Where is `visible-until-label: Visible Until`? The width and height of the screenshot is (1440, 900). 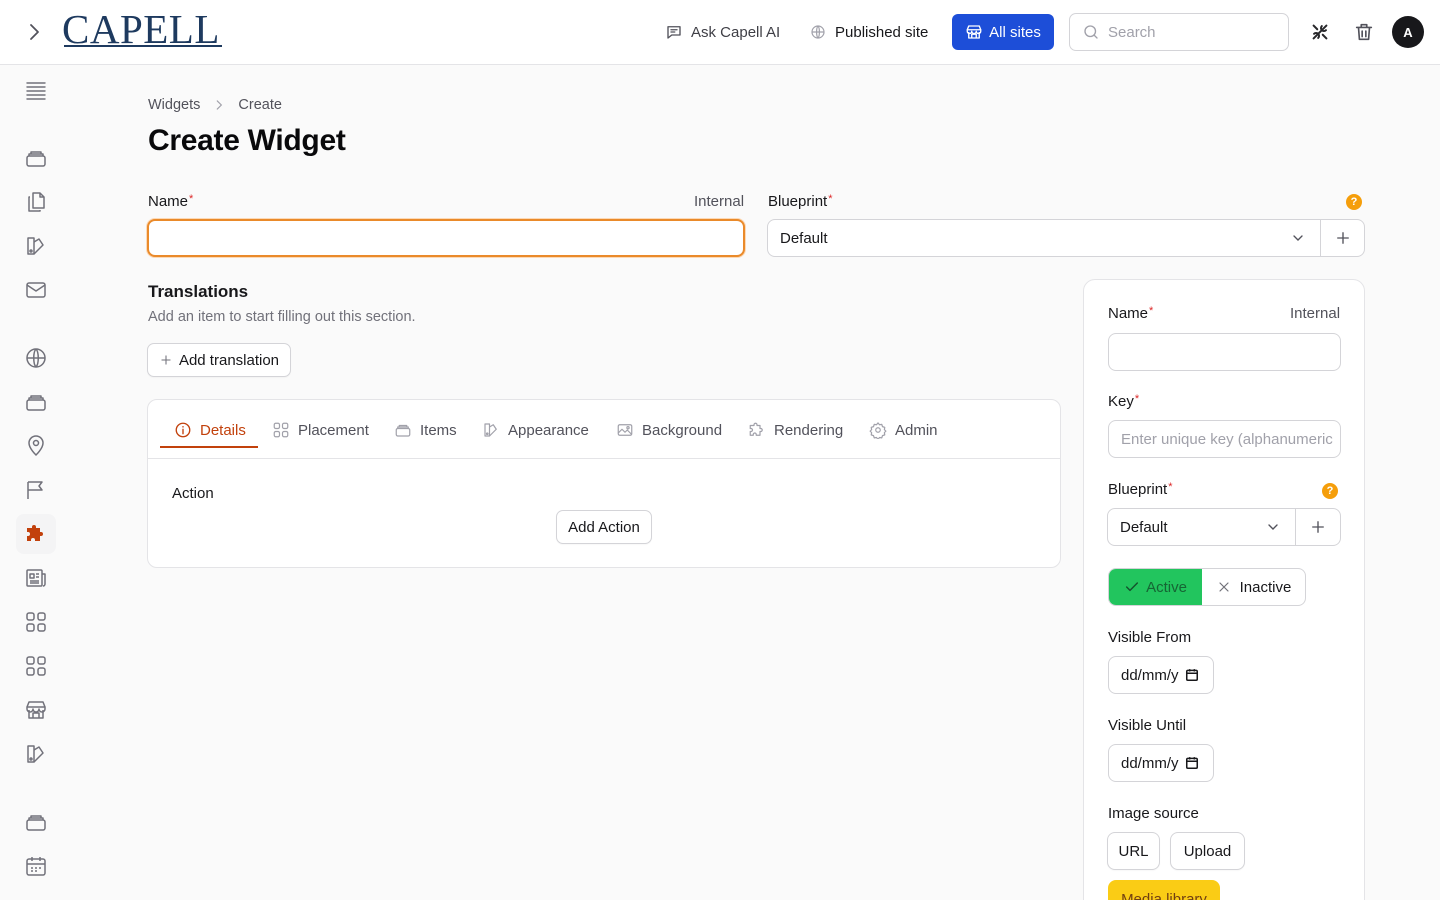 visible-until-label: Visible Until is located at coordinates (1147, 725).